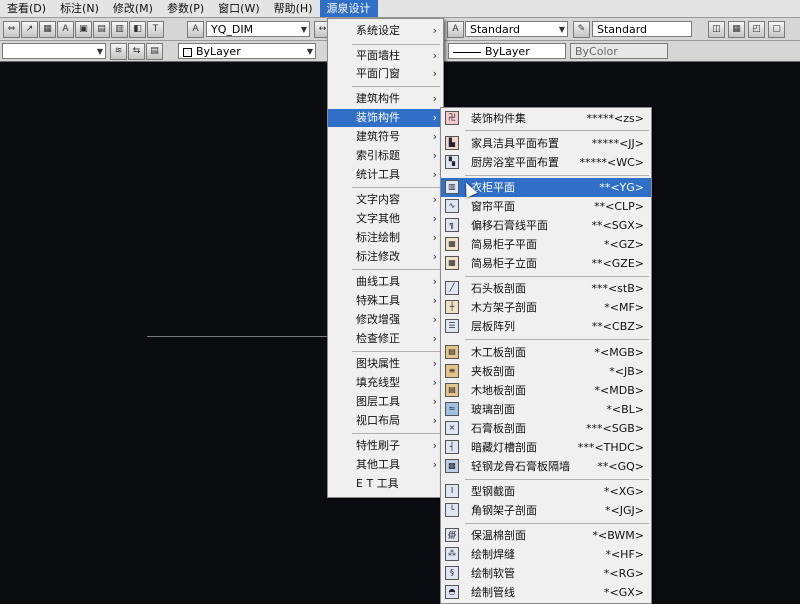 The image size is (800, 604). I want to click on text-icon: T, so click(155, 29).